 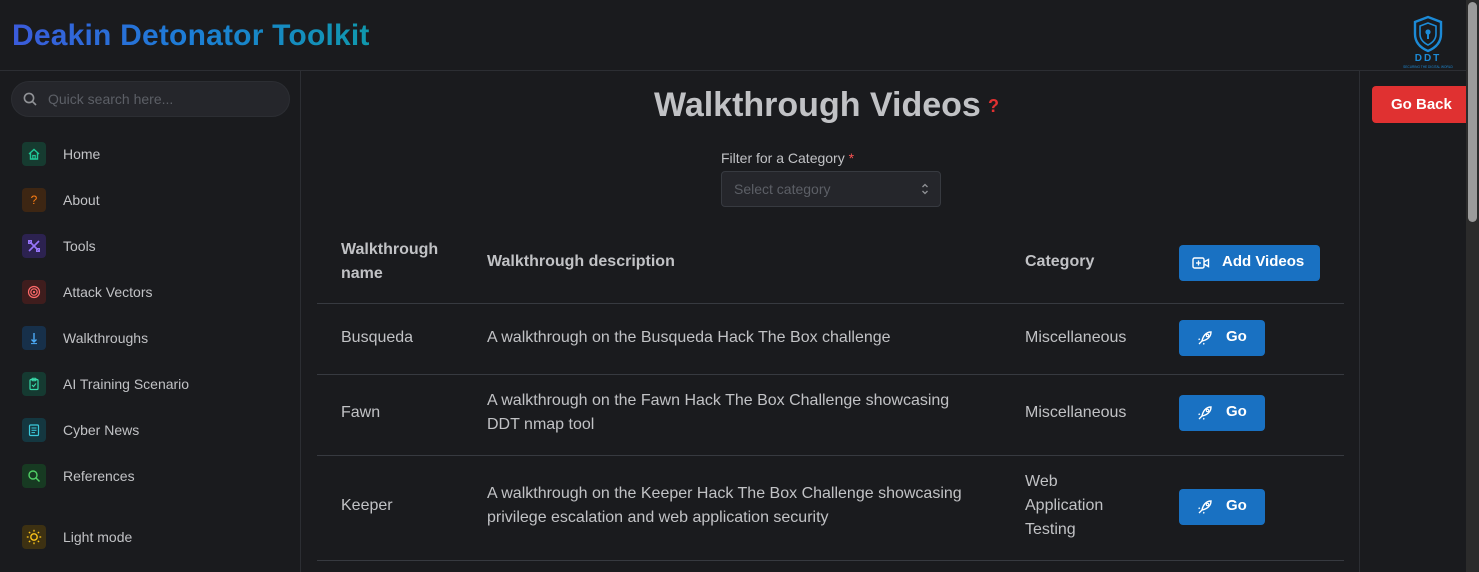 I want to click on app-title: Deakin Detonator Toolkit, so click(x=191, y=35).